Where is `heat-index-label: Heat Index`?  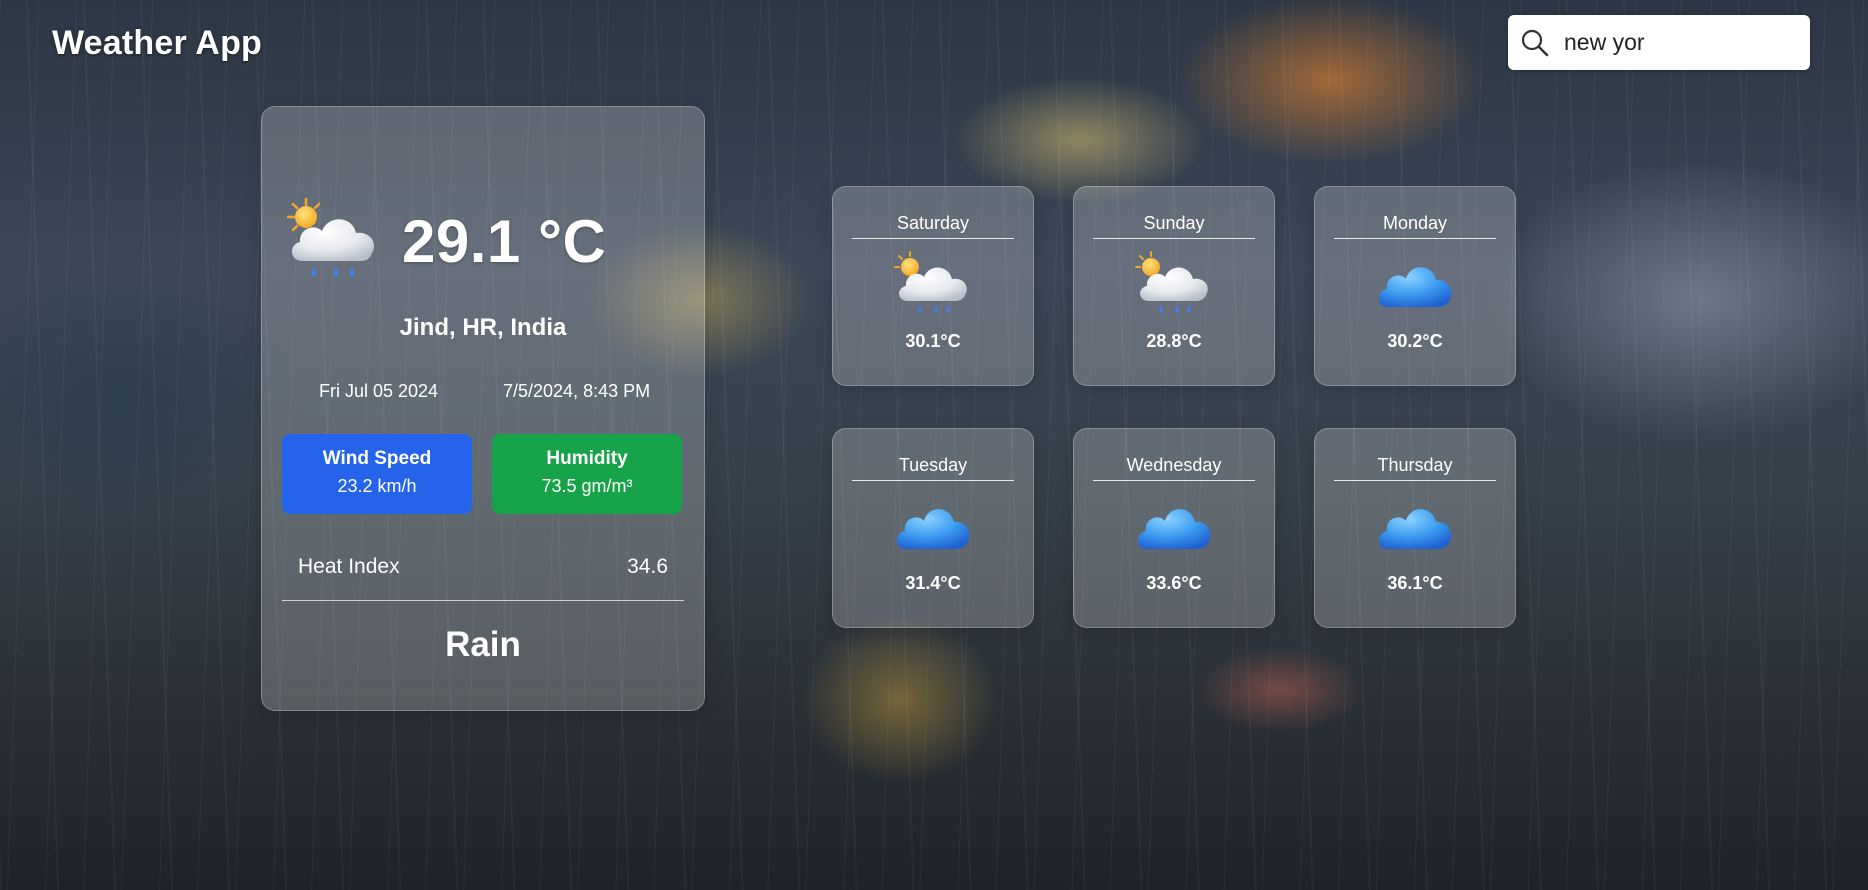
heat-index-label: Heat Index is located at coordinates (349, 566).